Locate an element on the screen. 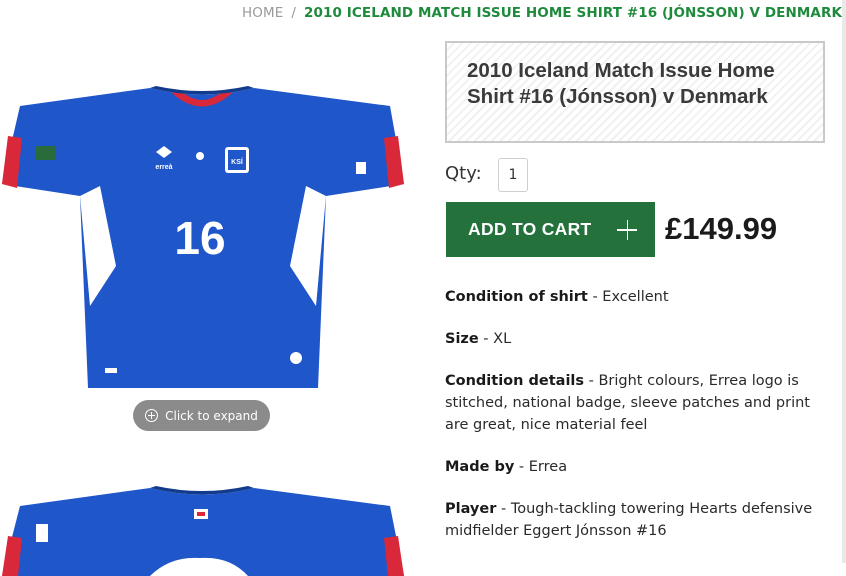 The image size is (846, 576). detail-condition: Condition of shirt - Excellent is located at coordinates (557, 297).